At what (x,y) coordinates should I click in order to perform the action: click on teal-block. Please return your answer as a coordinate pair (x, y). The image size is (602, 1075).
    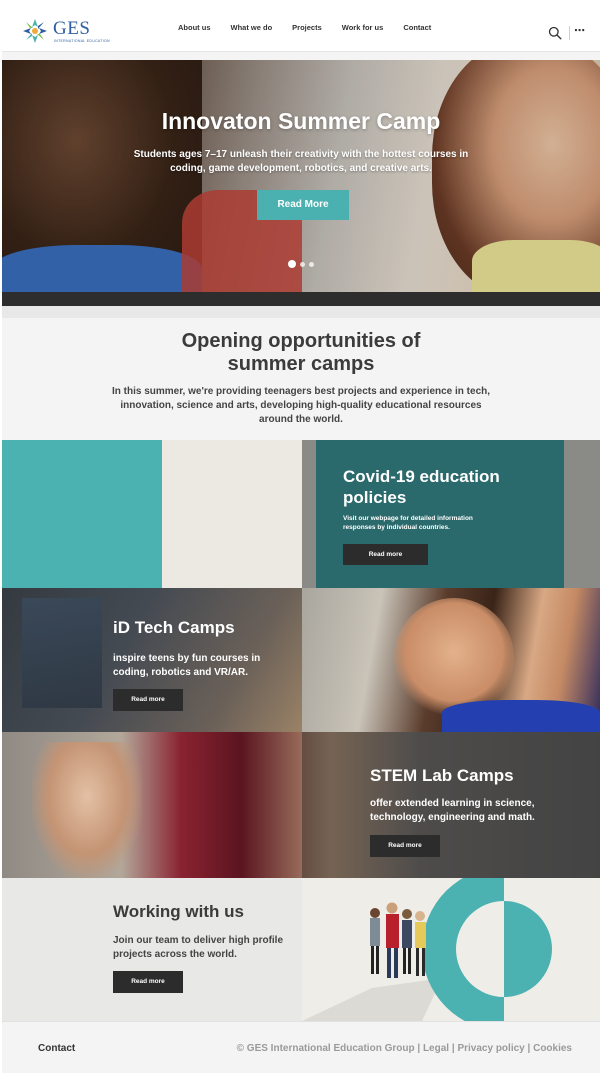
    Looking at the image, I should click on (82, 514).